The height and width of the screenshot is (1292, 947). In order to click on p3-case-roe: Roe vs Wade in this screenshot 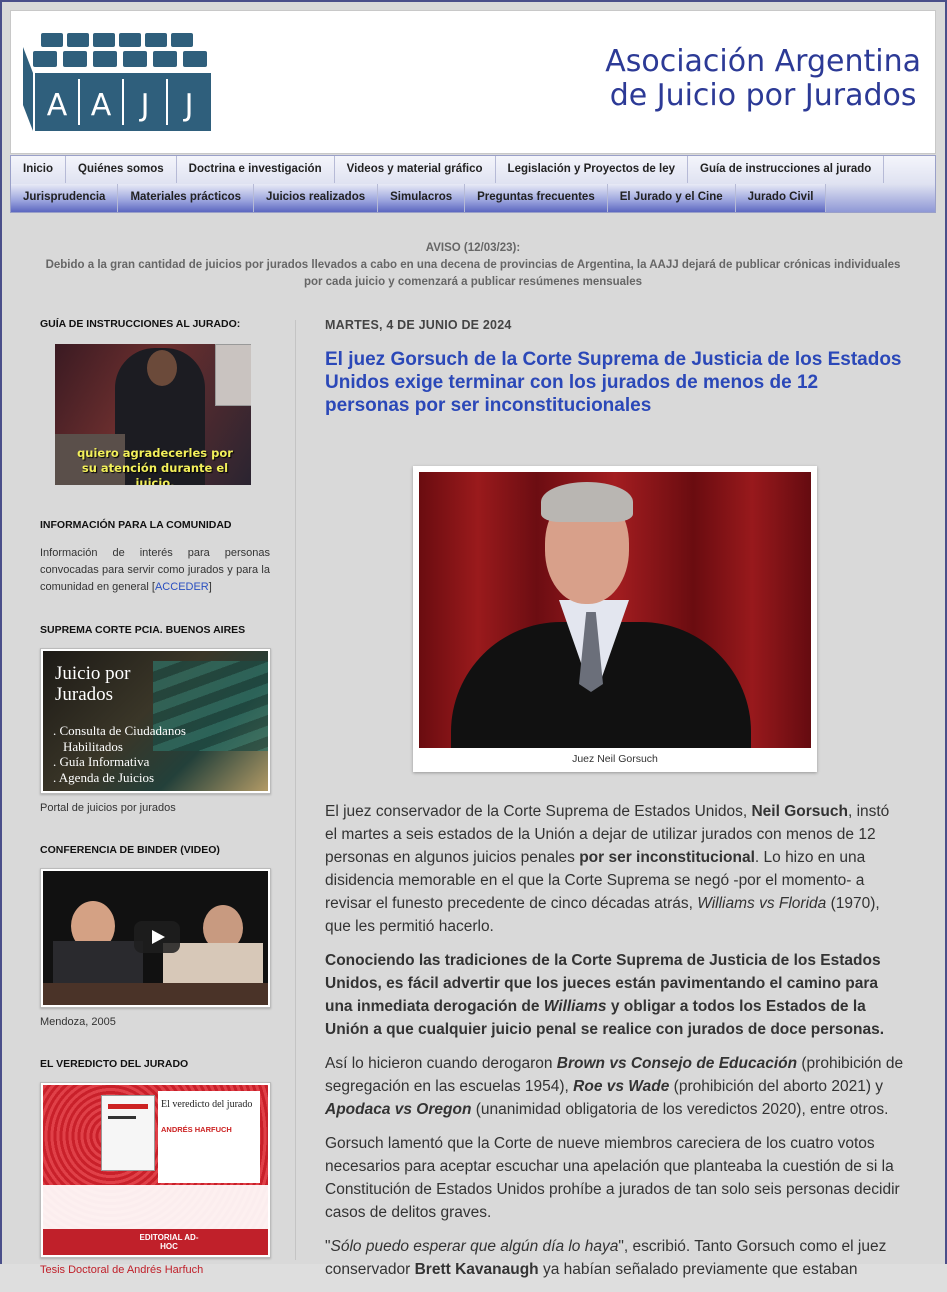, I will do `click(621, 1086)`.